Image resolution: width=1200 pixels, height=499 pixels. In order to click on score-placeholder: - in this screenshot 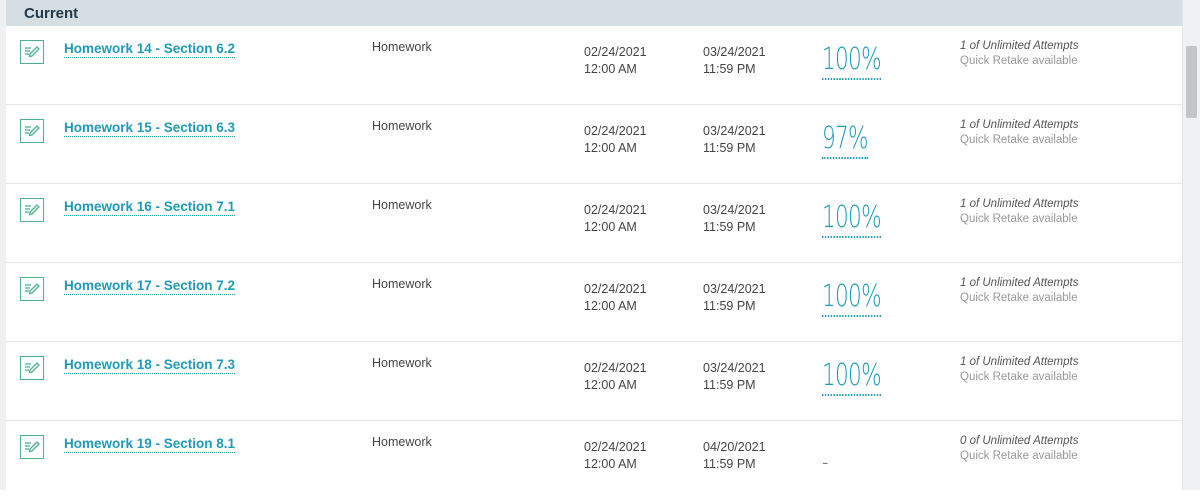, I will do `click(825, 462)`.